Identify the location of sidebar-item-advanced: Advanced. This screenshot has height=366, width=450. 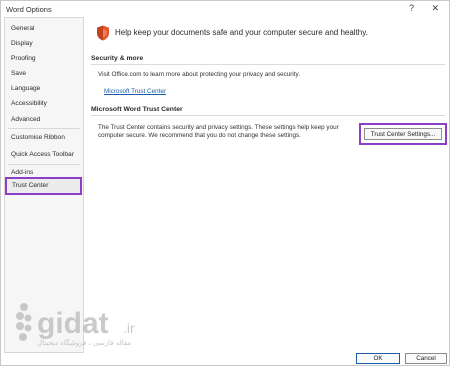
(25, 119).